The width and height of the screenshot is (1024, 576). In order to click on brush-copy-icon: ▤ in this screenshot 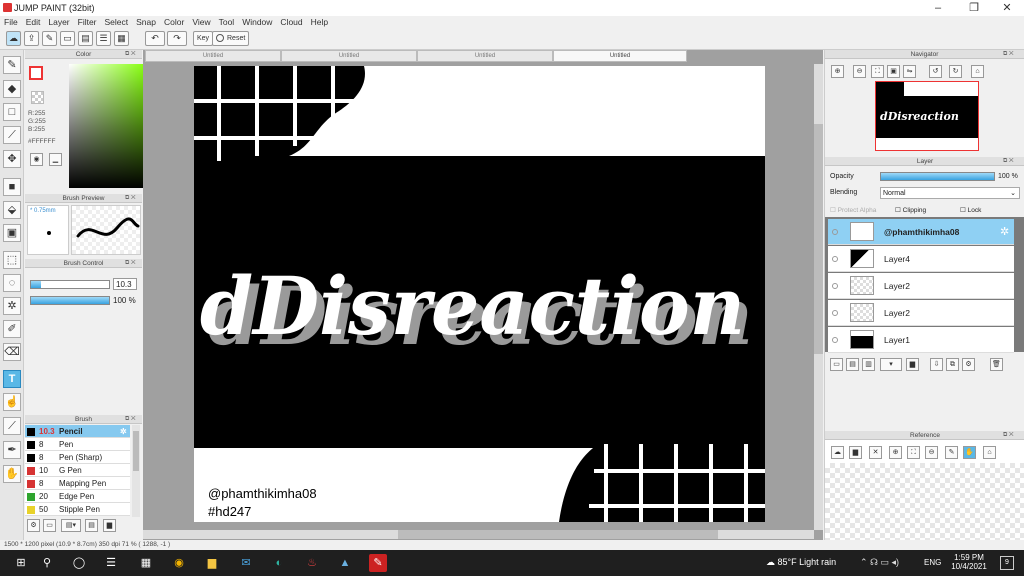, I will do `click(91, 525)`.